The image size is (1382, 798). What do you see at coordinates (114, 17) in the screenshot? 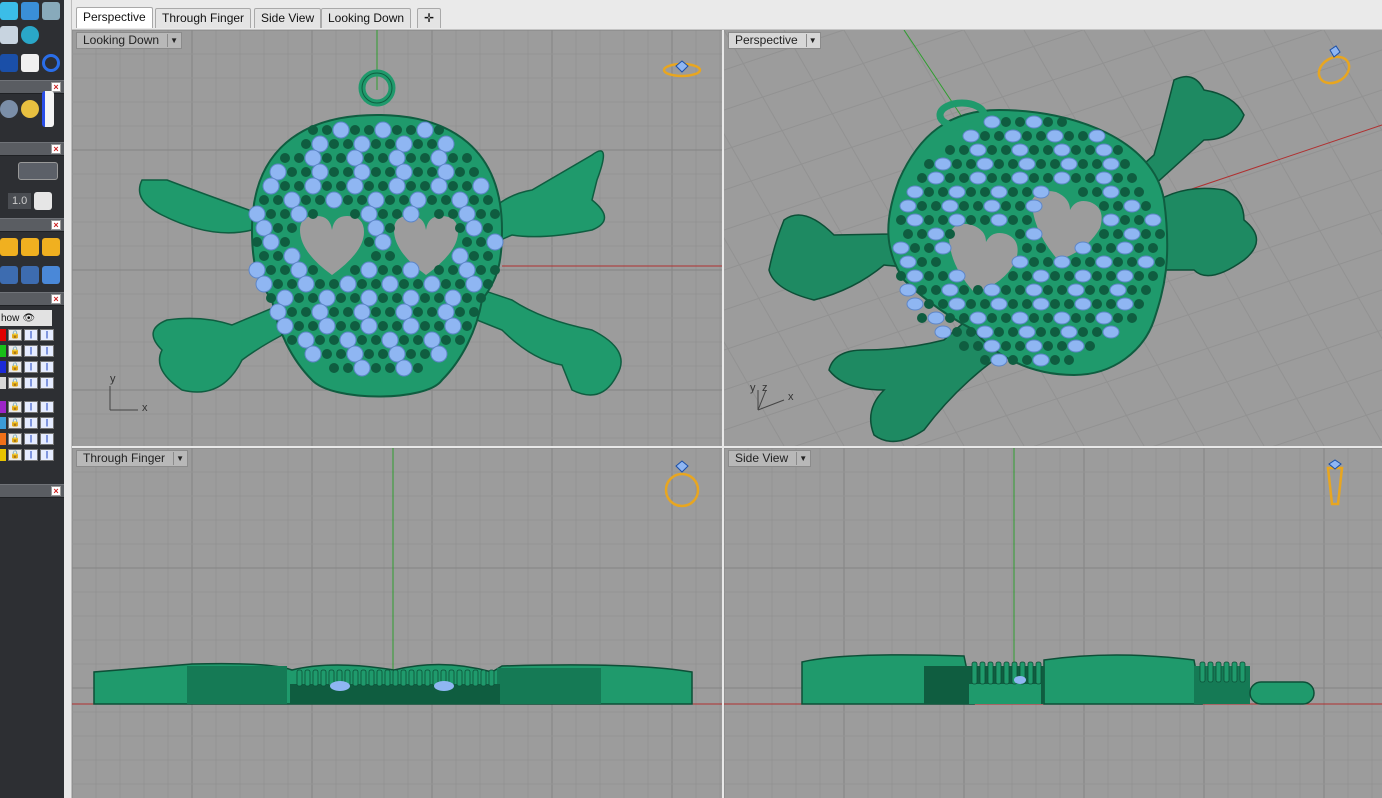
I see `tab-perspective: Perspective` at bounding box center [114, 17].